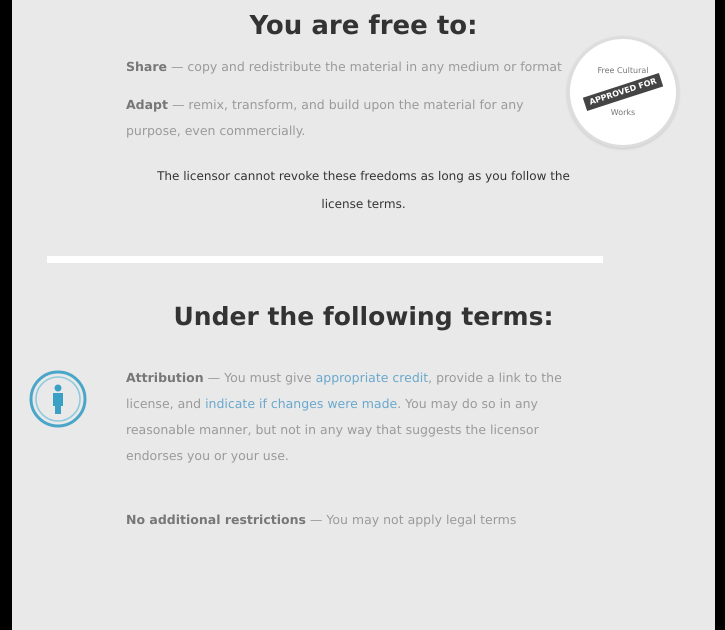  What do you see at coordinates (322, 520) in the screenshot?
I see `term-item: No additional restrictions — You may not apply legal terms` at bounding box center [322, 520].